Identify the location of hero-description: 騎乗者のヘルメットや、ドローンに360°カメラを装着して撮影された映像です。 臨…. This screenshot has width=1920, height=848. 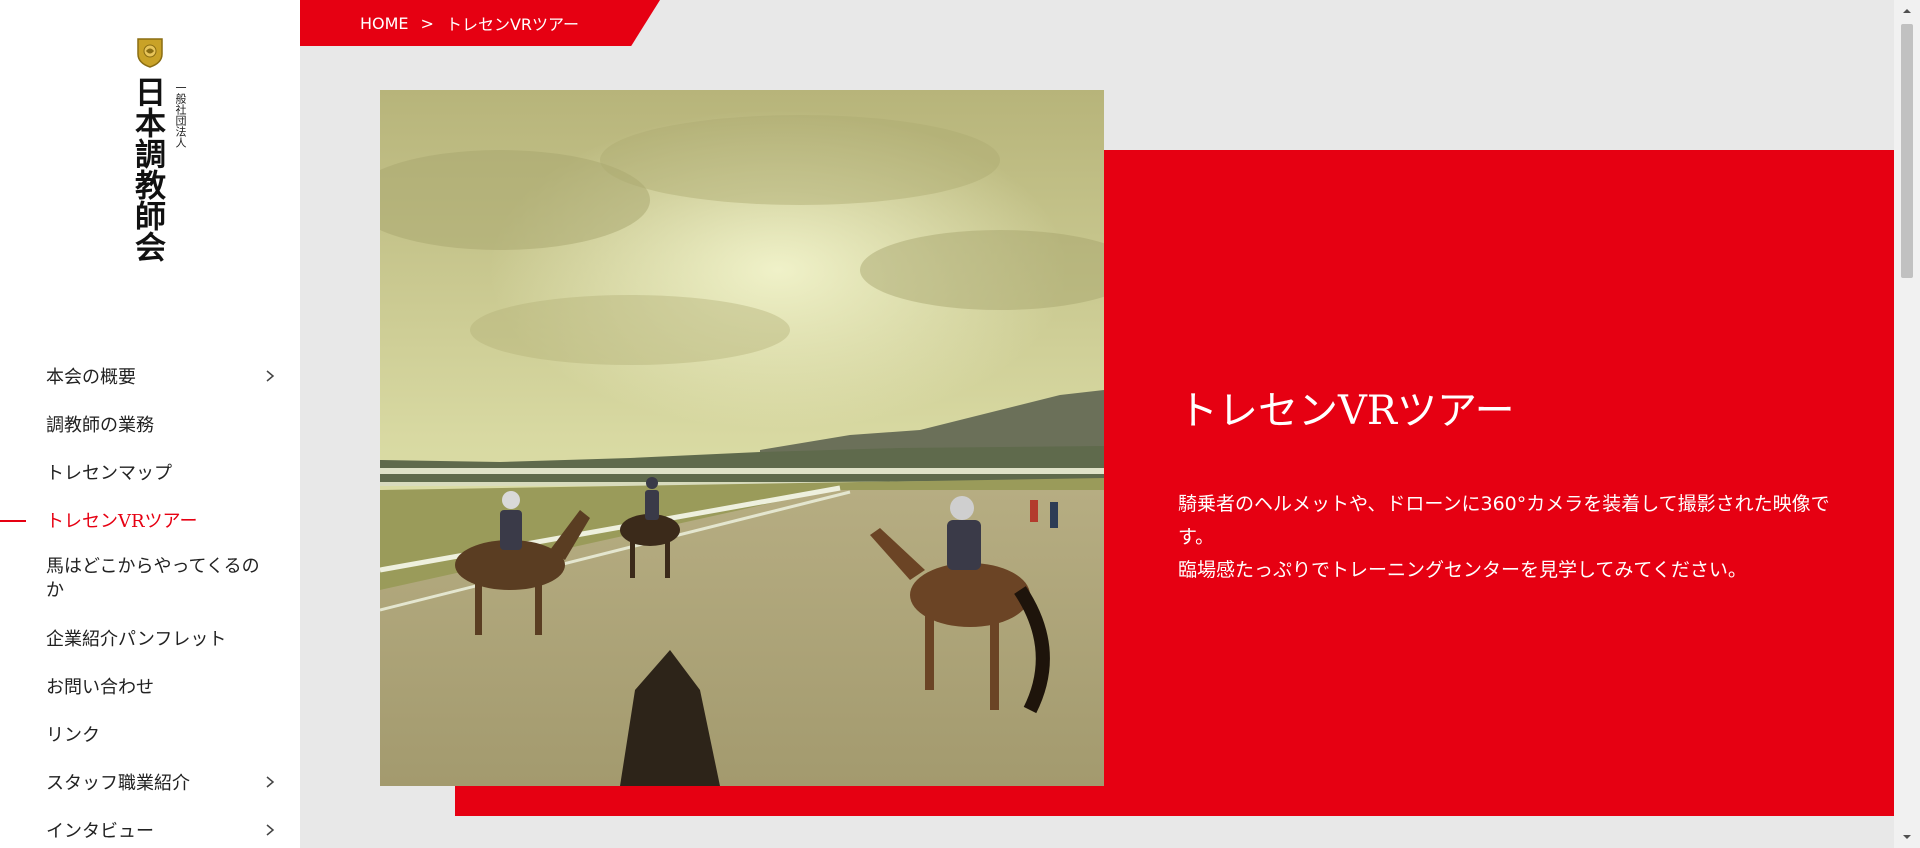
(1518, 537).